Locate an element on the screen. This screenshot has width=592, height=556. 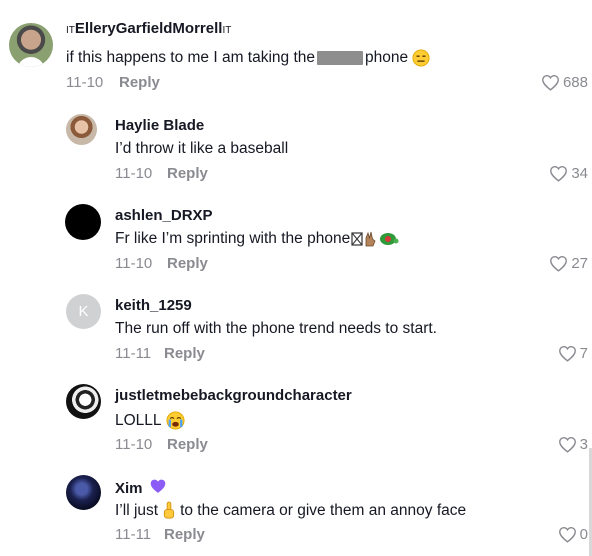
username-text: ElleryGarfieldMorrell is located at coordinates (148, 28).